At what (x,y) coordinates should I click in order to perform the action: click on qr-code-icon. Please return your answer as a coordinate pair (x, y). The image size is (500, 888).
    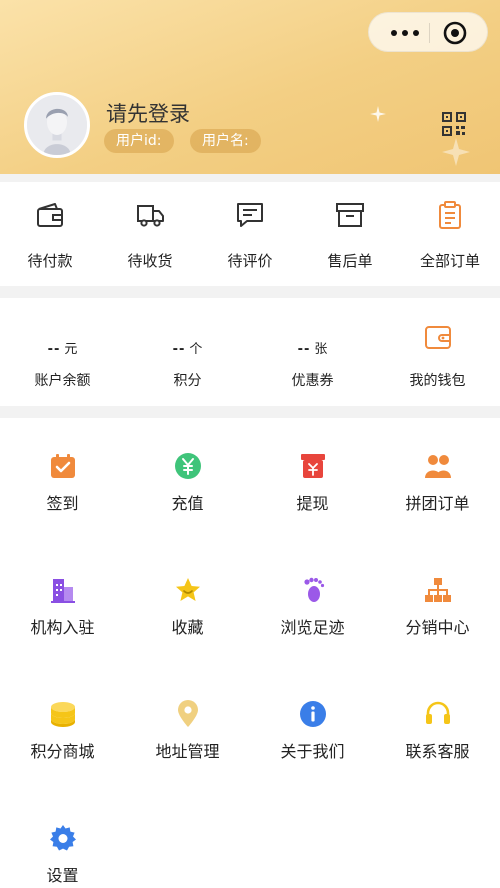
    Looking at the image, I should click on (454, 124).